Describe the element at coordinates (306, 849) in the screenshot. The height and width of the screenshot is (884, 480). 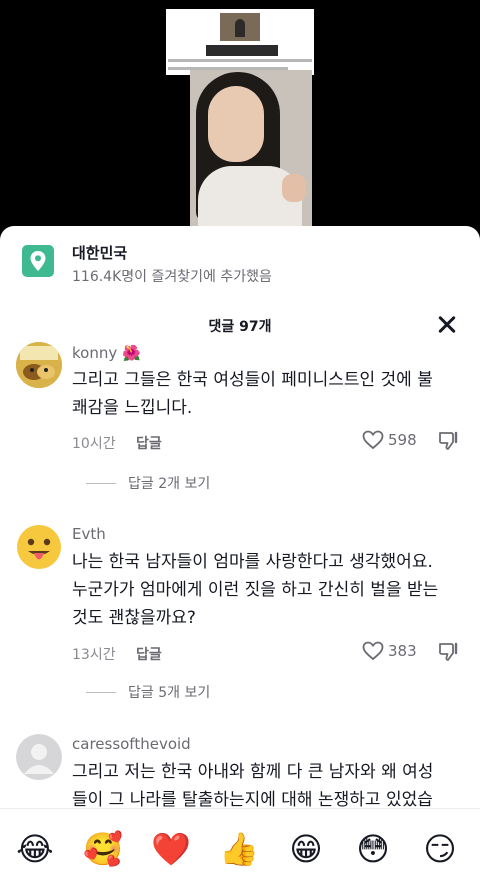
I see `grinning-face-emoji-icon: 😁` at that location.